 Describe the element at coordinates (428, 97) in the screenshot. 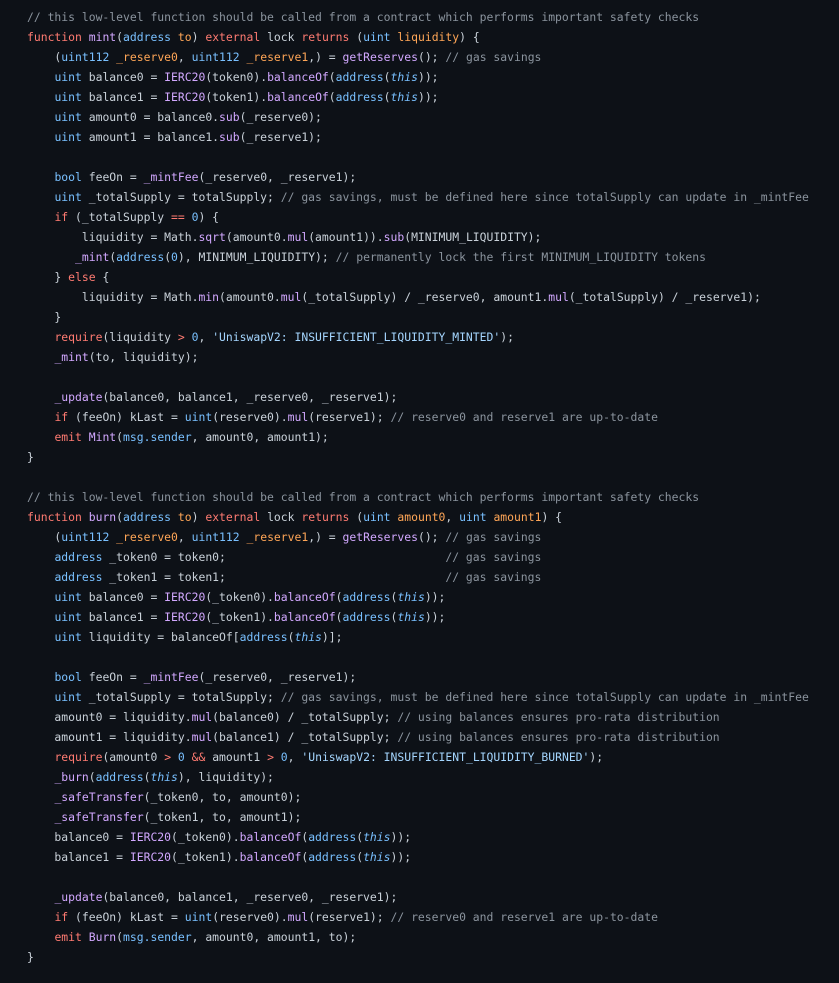

I see `code-token: ));` at that location.